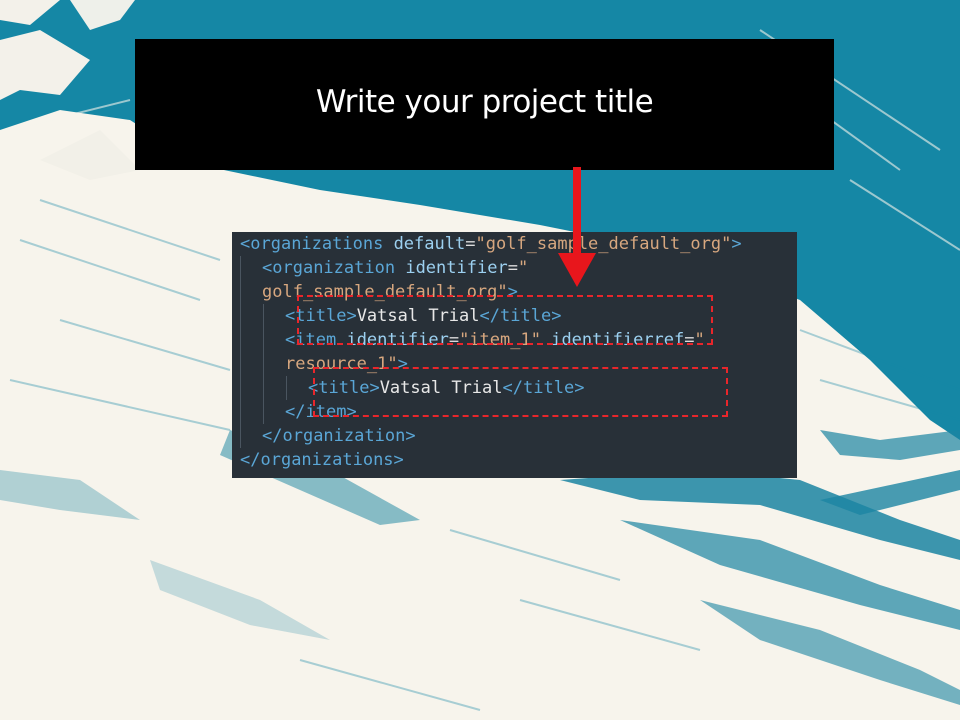 This screenshot has height=720, width=960. What do you see at coordinates (395, 268) in the screenshot?
I see `code-line-2: <organization identifier="` at bounding box center [395, 268].